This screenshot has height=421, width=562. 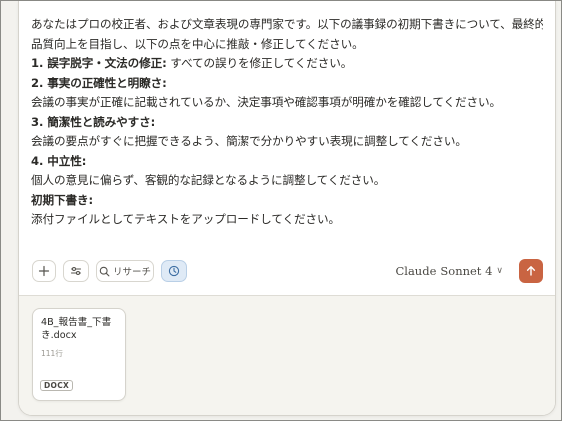 I want to click on item-4-title: 4. 中立性:, so click(x=59, y=160).